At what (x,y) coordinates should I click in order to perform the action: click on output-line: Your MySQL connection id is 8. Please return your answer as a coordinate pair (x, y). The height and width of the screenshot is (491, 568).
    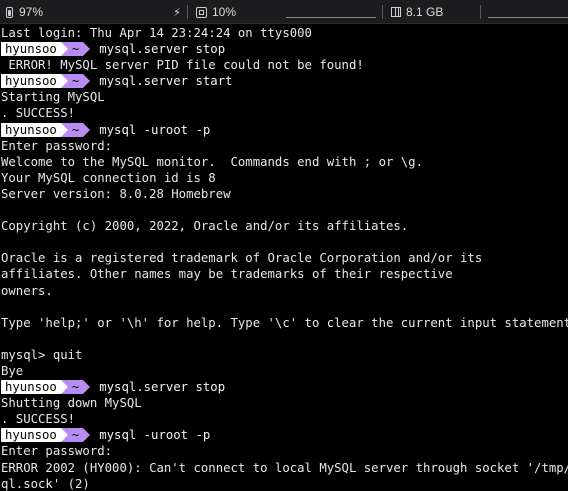
    Looking at the image, I should click on (108, 177).